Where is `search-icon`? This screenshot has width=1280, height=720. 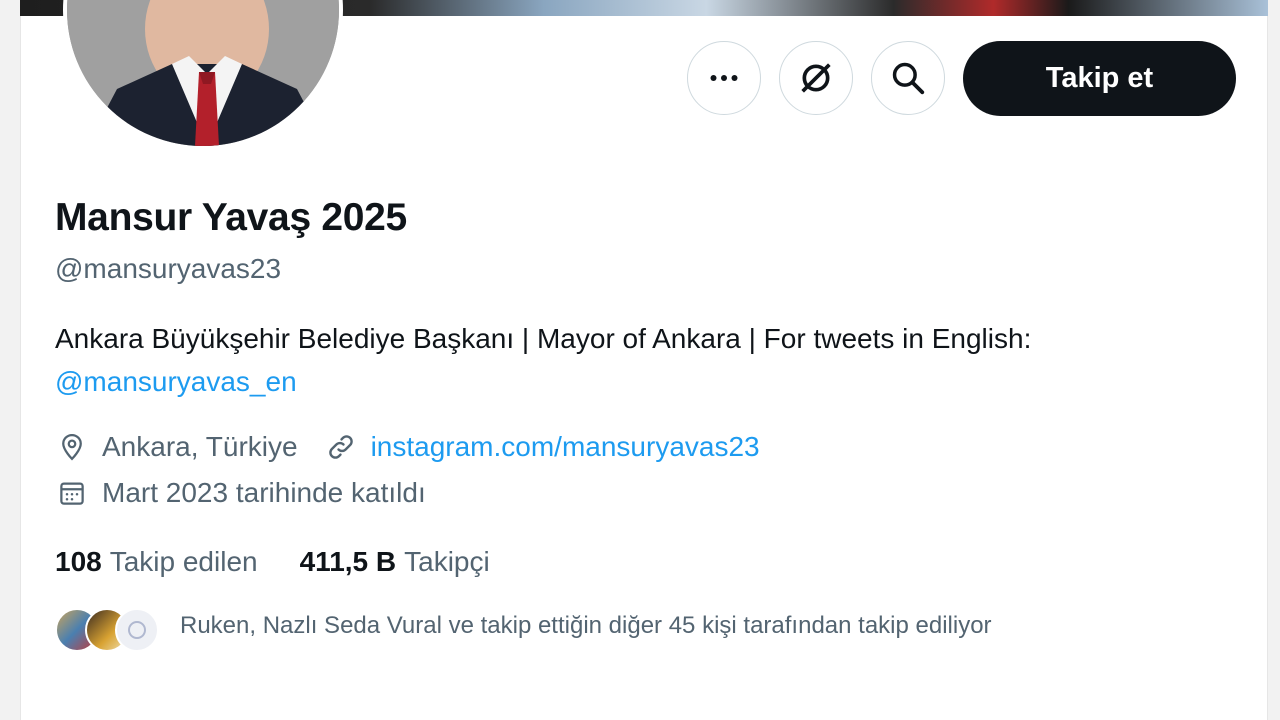 search-icon is located at coordinates (908, 78).